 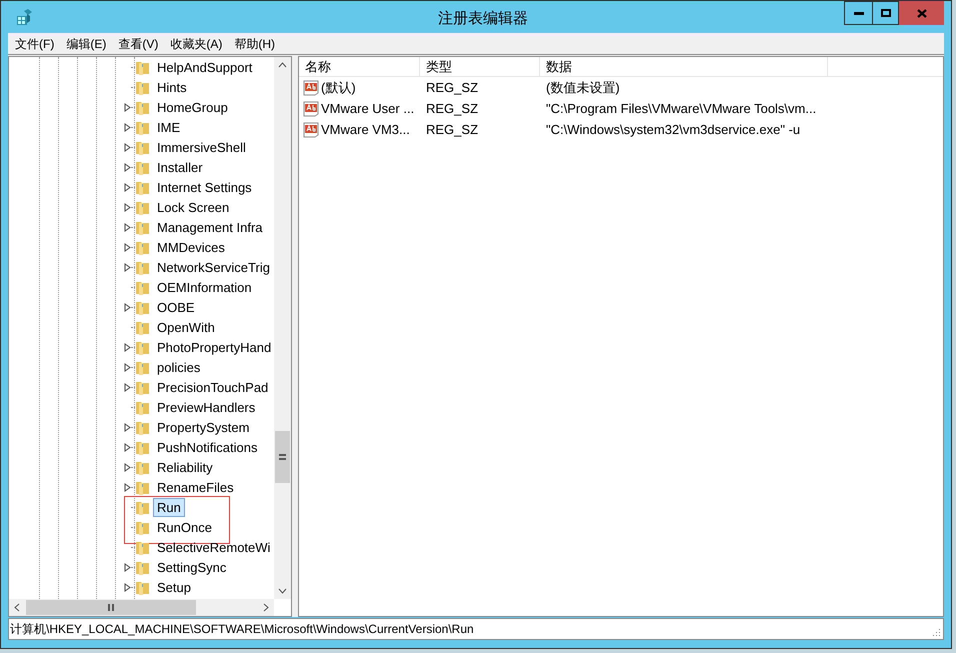 I want to click on status-text: 计算机\HKEY_LOCAL_MACHINE\SOFTWARE\Microsoft\Windows\CurrentVersion\Run, so click(x=242, y=629).